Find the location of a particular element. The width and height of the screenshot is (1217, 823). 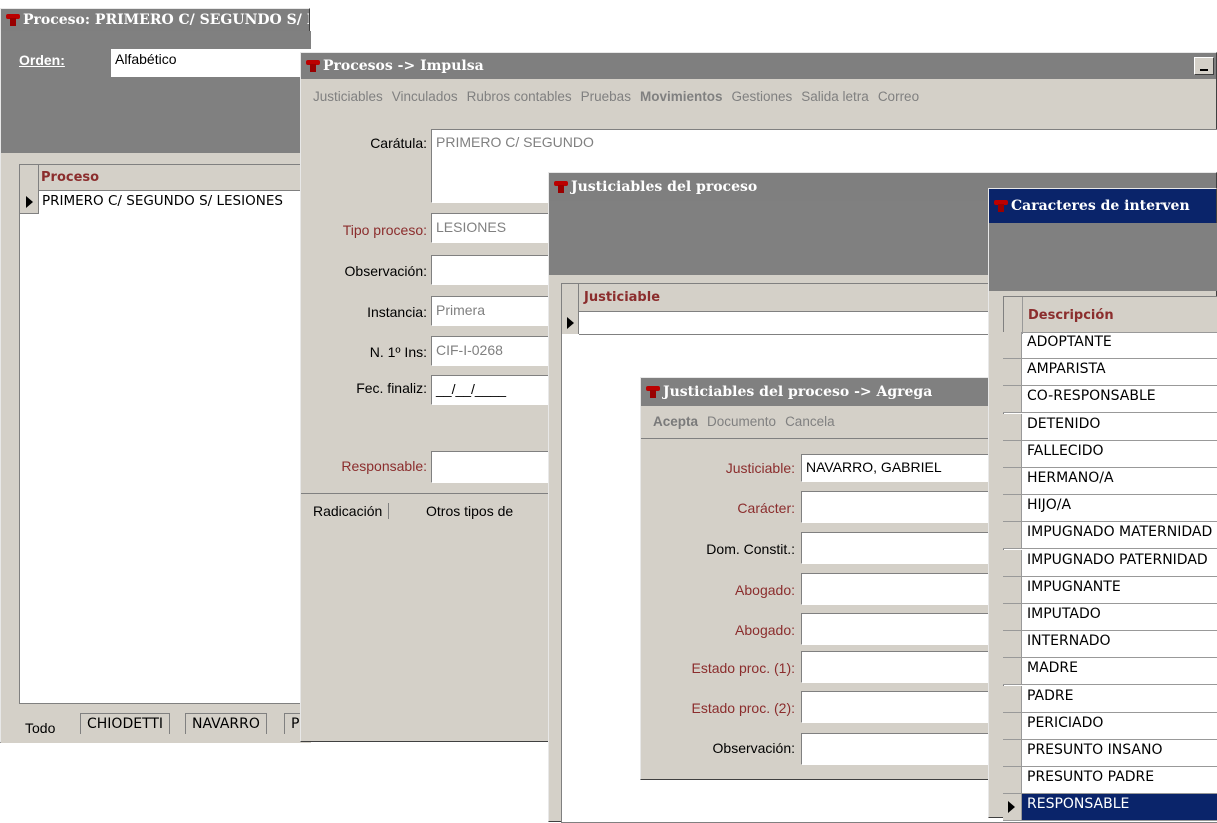

tab-otros-tipos: Otros tipos de is located at coordinates (469, 511).